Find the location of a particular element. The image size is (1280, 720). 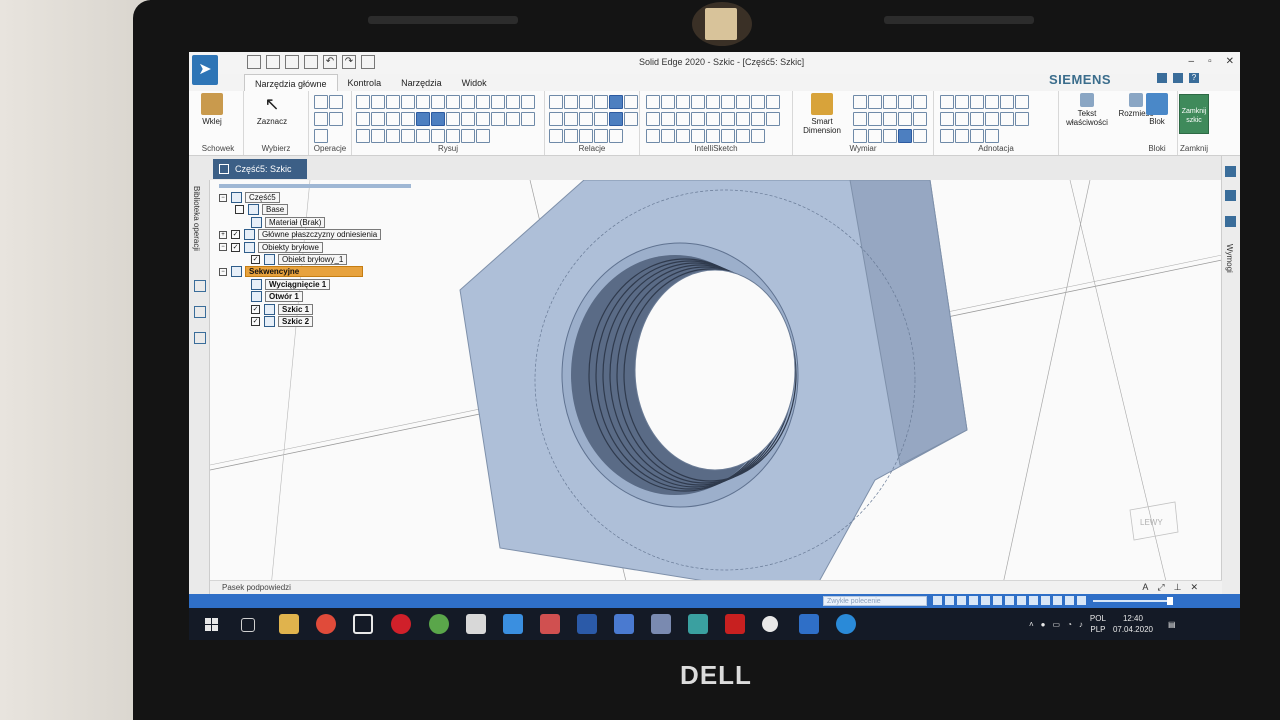

tool-area is located at coordinates (513, 102).